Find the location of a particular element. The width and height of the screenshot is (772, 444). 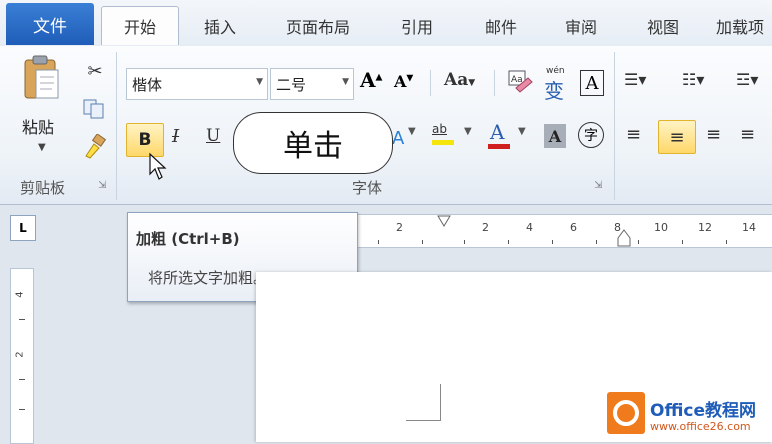

font-color-button: A is located at coordinates (500, 135).